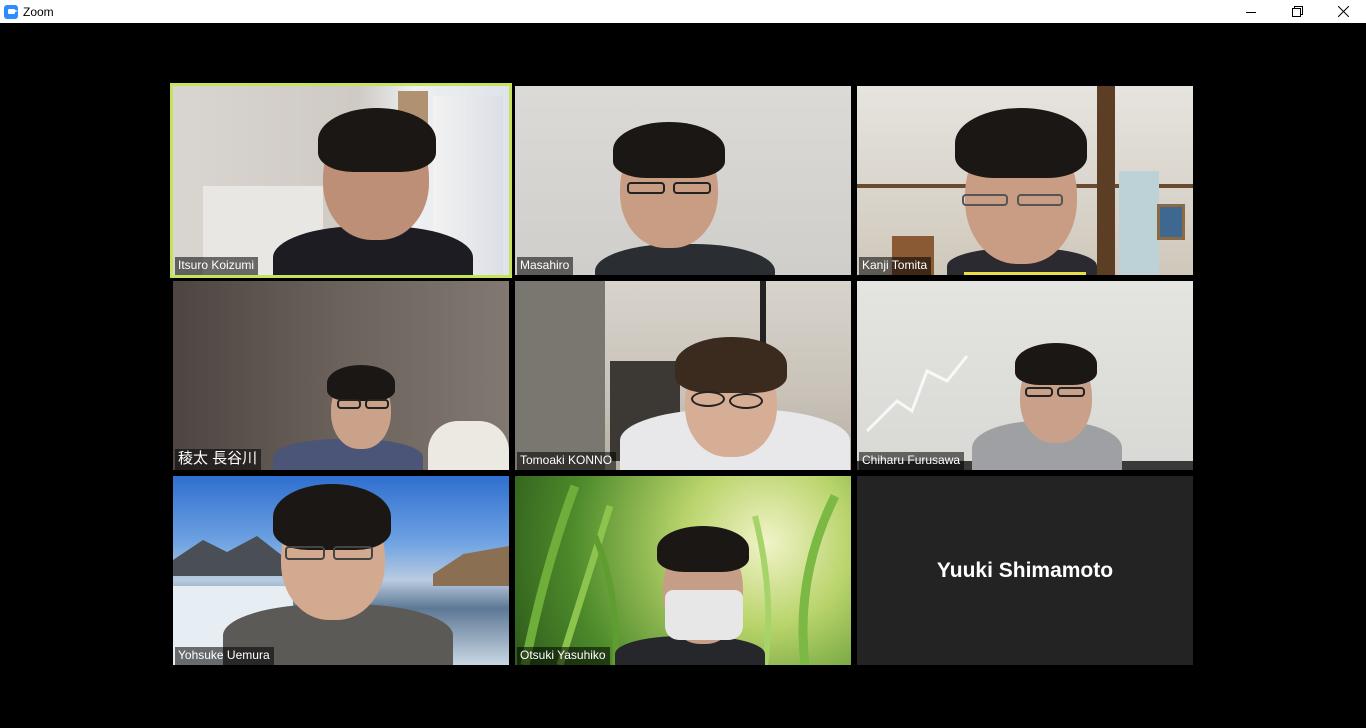  Describe the element at coordinates (217, 266) in the screenshot. I see `participant-name: Itsuro Koizumi` at that location.